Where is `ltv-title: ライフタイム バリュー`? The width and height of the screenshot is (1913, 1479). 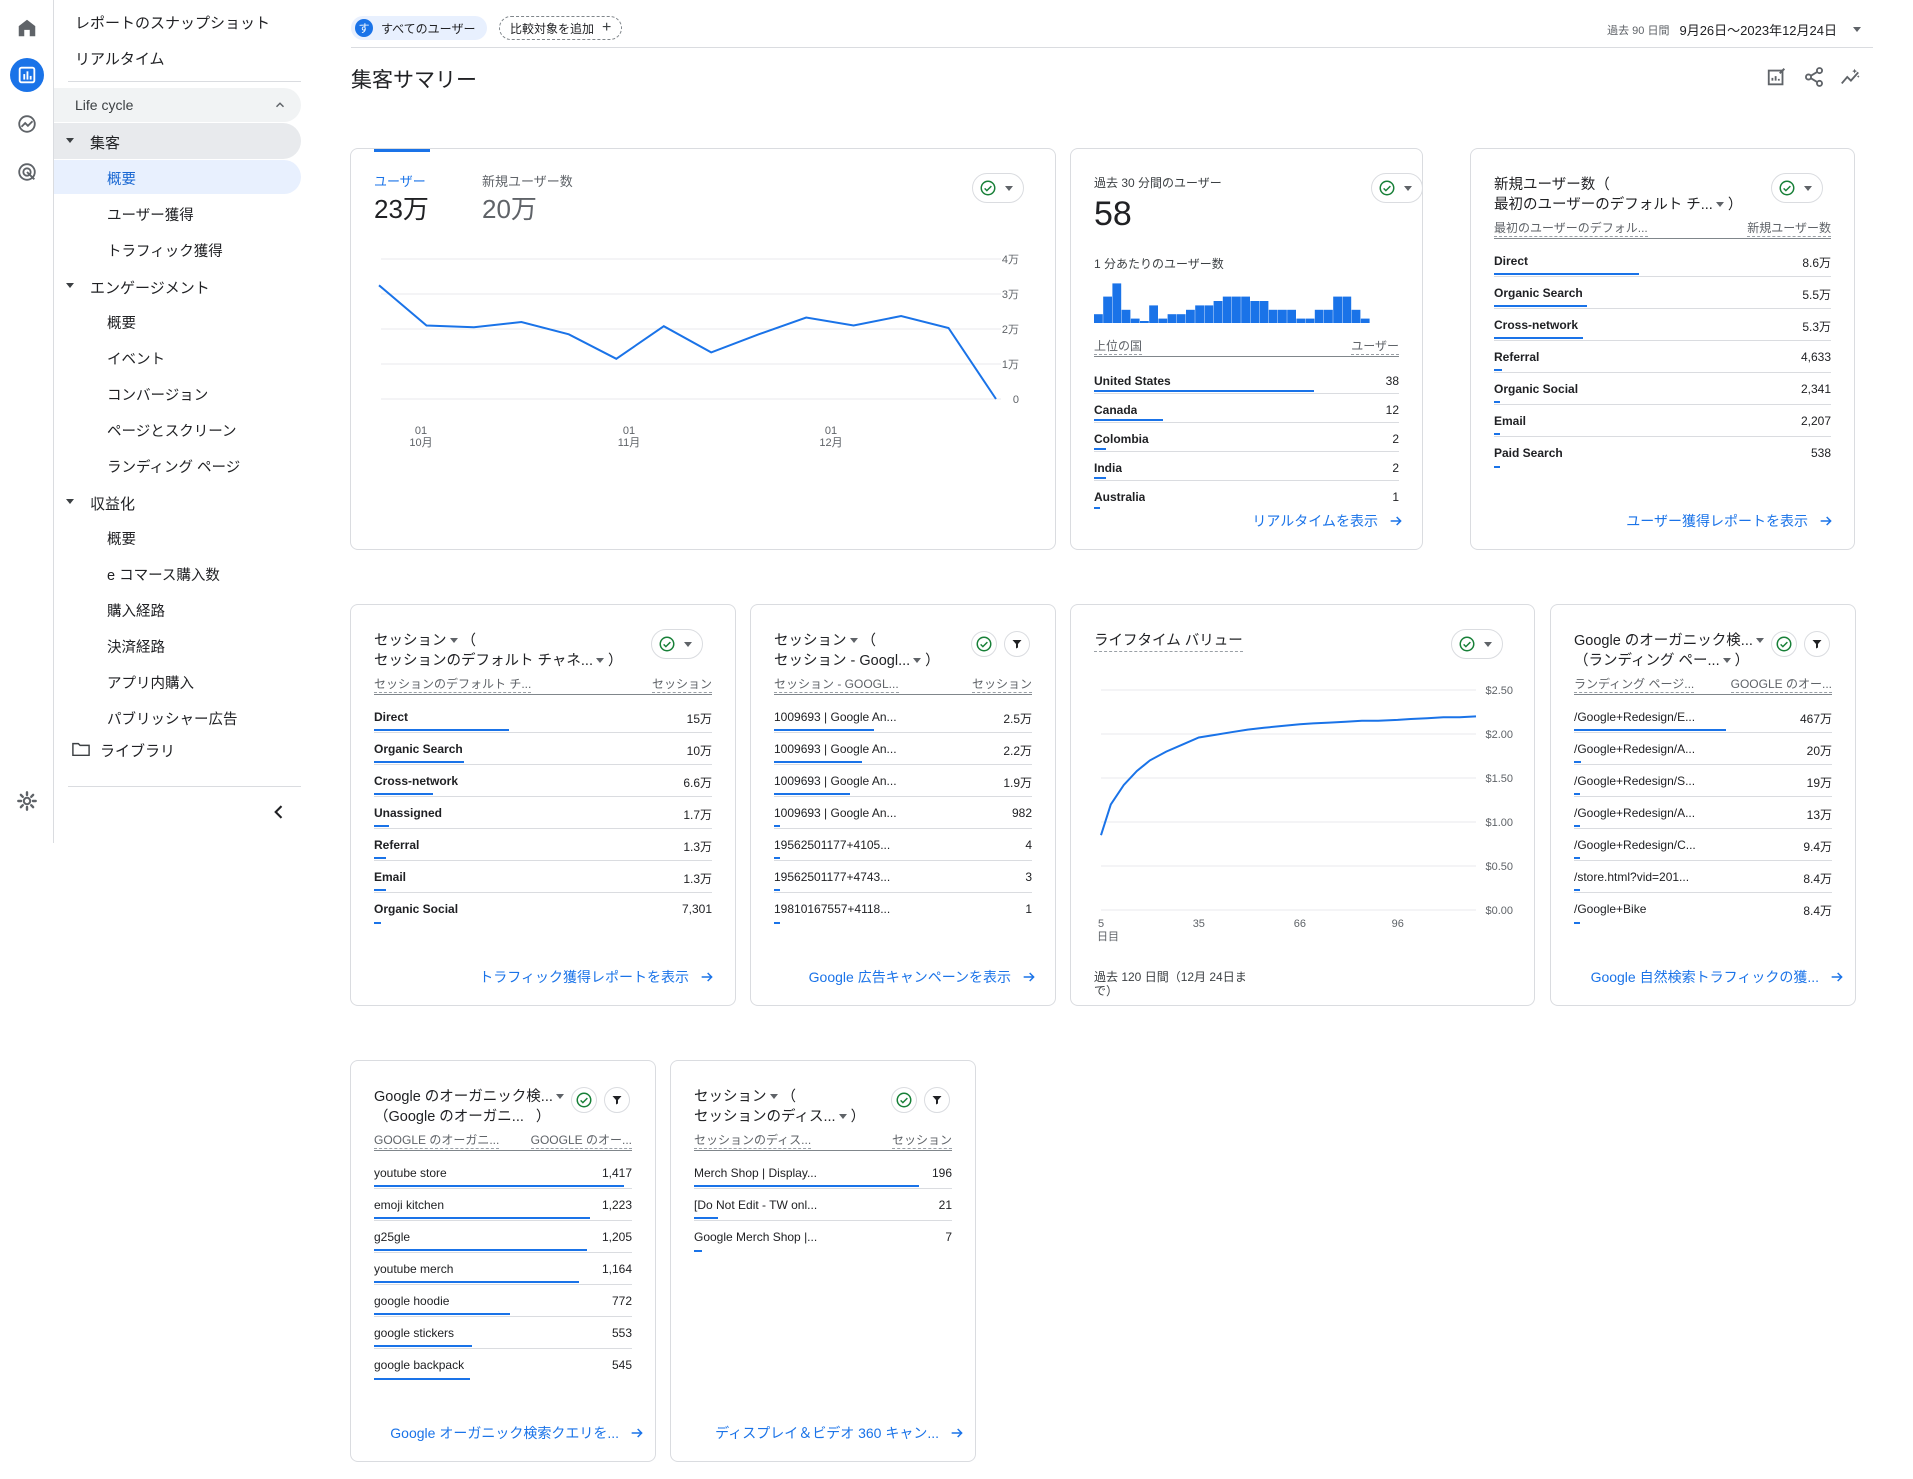
ltv-title: ライフタイム バリュー is located at coordinates (1168, 641).